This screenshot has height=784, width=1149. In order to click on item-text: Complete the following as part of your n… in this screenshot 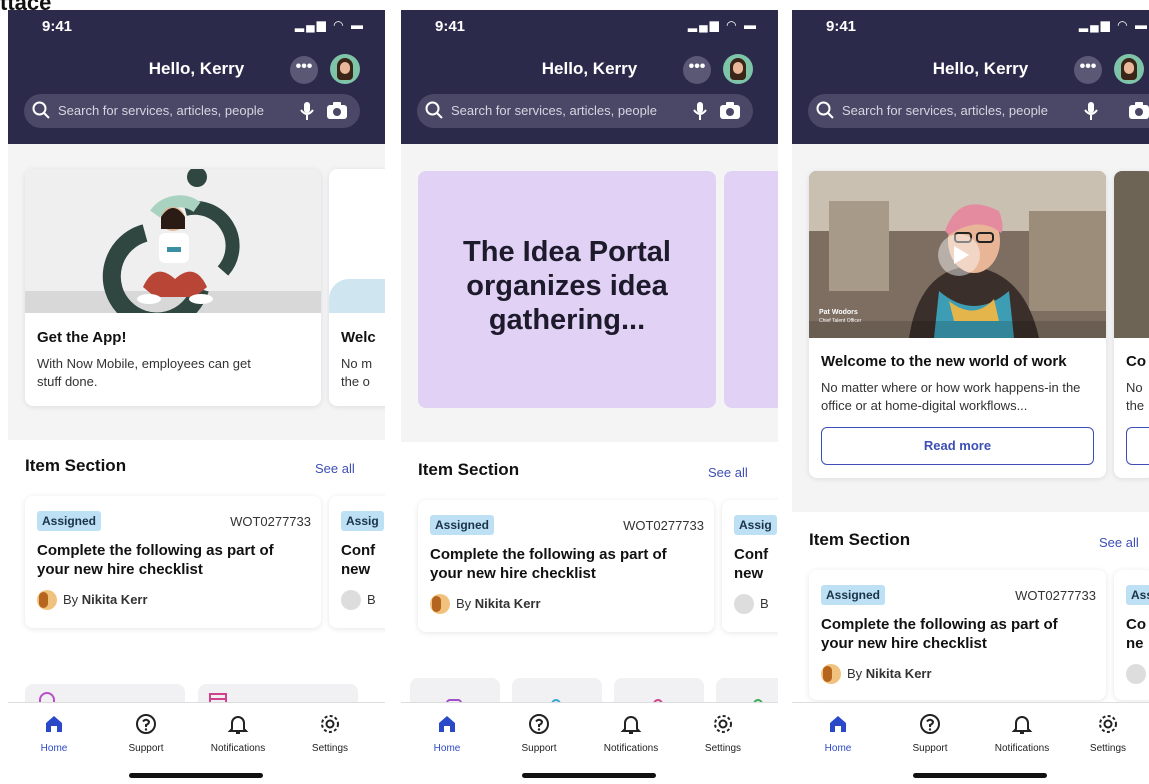, I will do `click(939, 634)`.